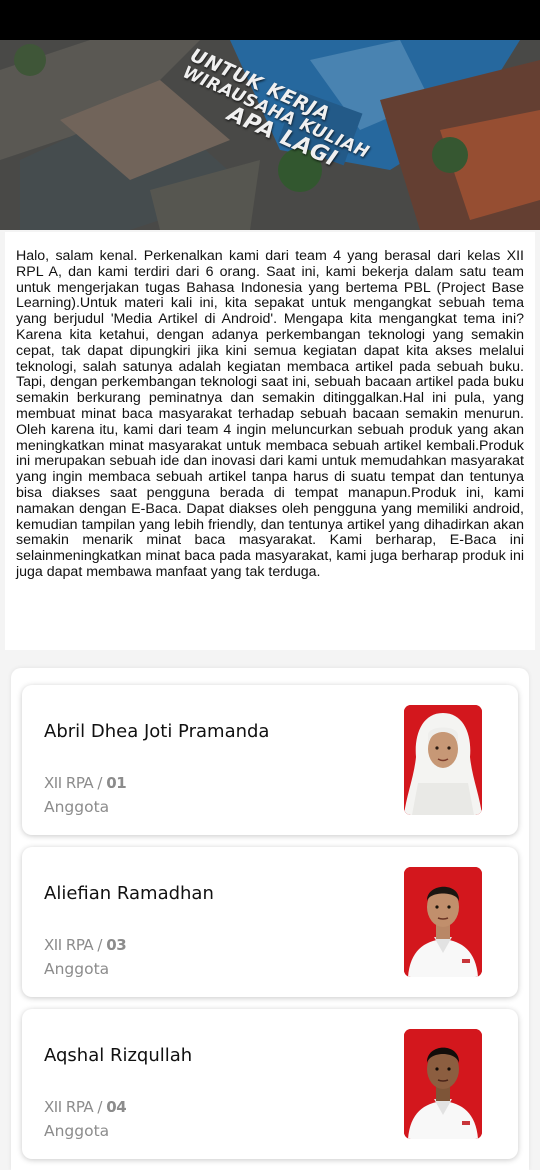 This screenshot has height=1170, width=540. Describe the element at coordinates (270, 922) in the screenshot. I see `member-card: Aliefian Ramadhan XII RPA / 03 Anggota` at that location.